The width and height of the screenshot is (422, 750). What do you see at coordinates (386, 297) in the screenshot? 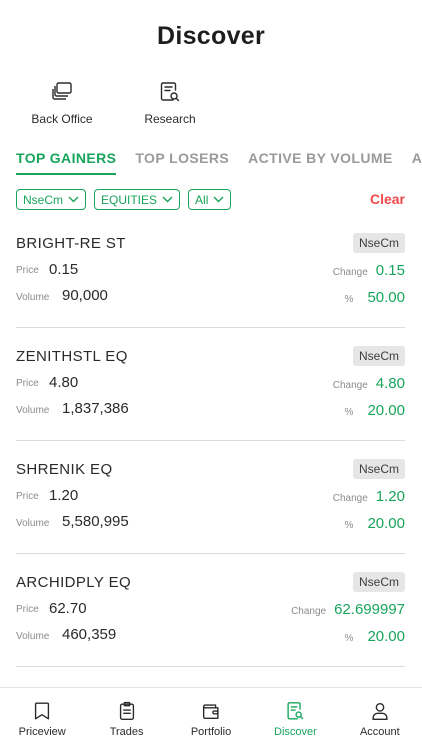
I see `percent-value: 50.00` at bounding box center [386, 297].